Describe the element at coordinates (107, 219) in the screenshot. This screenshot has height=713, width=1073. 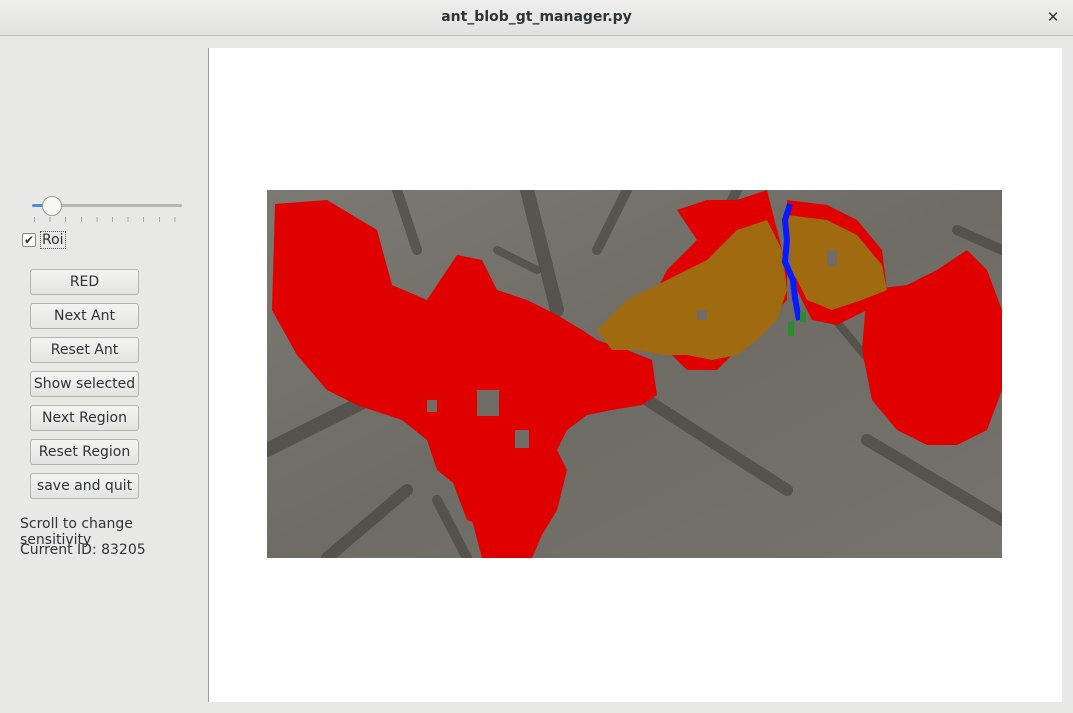
I see `slider-ticks` at that location.